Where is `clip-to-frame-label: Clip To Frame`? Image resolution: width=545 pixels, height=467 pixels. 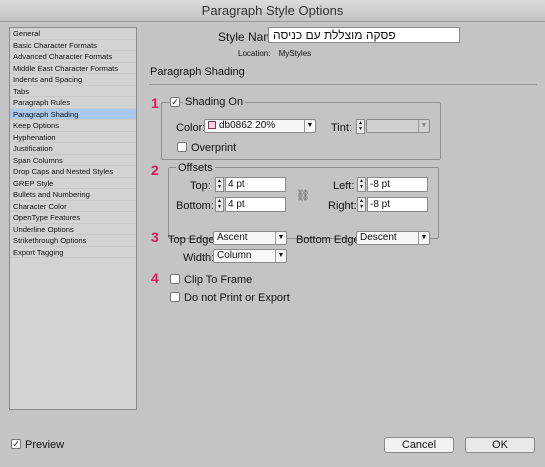
clip-to-frame-label: Clip To Frame is located at coordinates (218, 280).